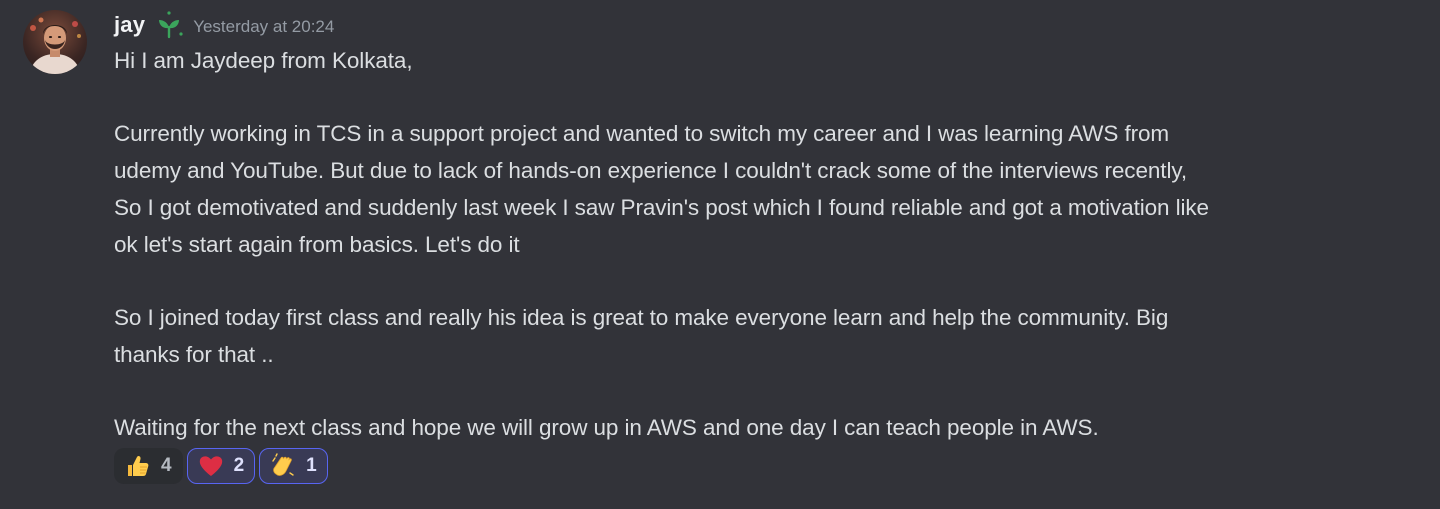 Image resolution: width=1440 pixels, height=509 pixels. Describe the element at coordinates (166, 465) in the screenshot. I see `reaction-count: 4` at that location.